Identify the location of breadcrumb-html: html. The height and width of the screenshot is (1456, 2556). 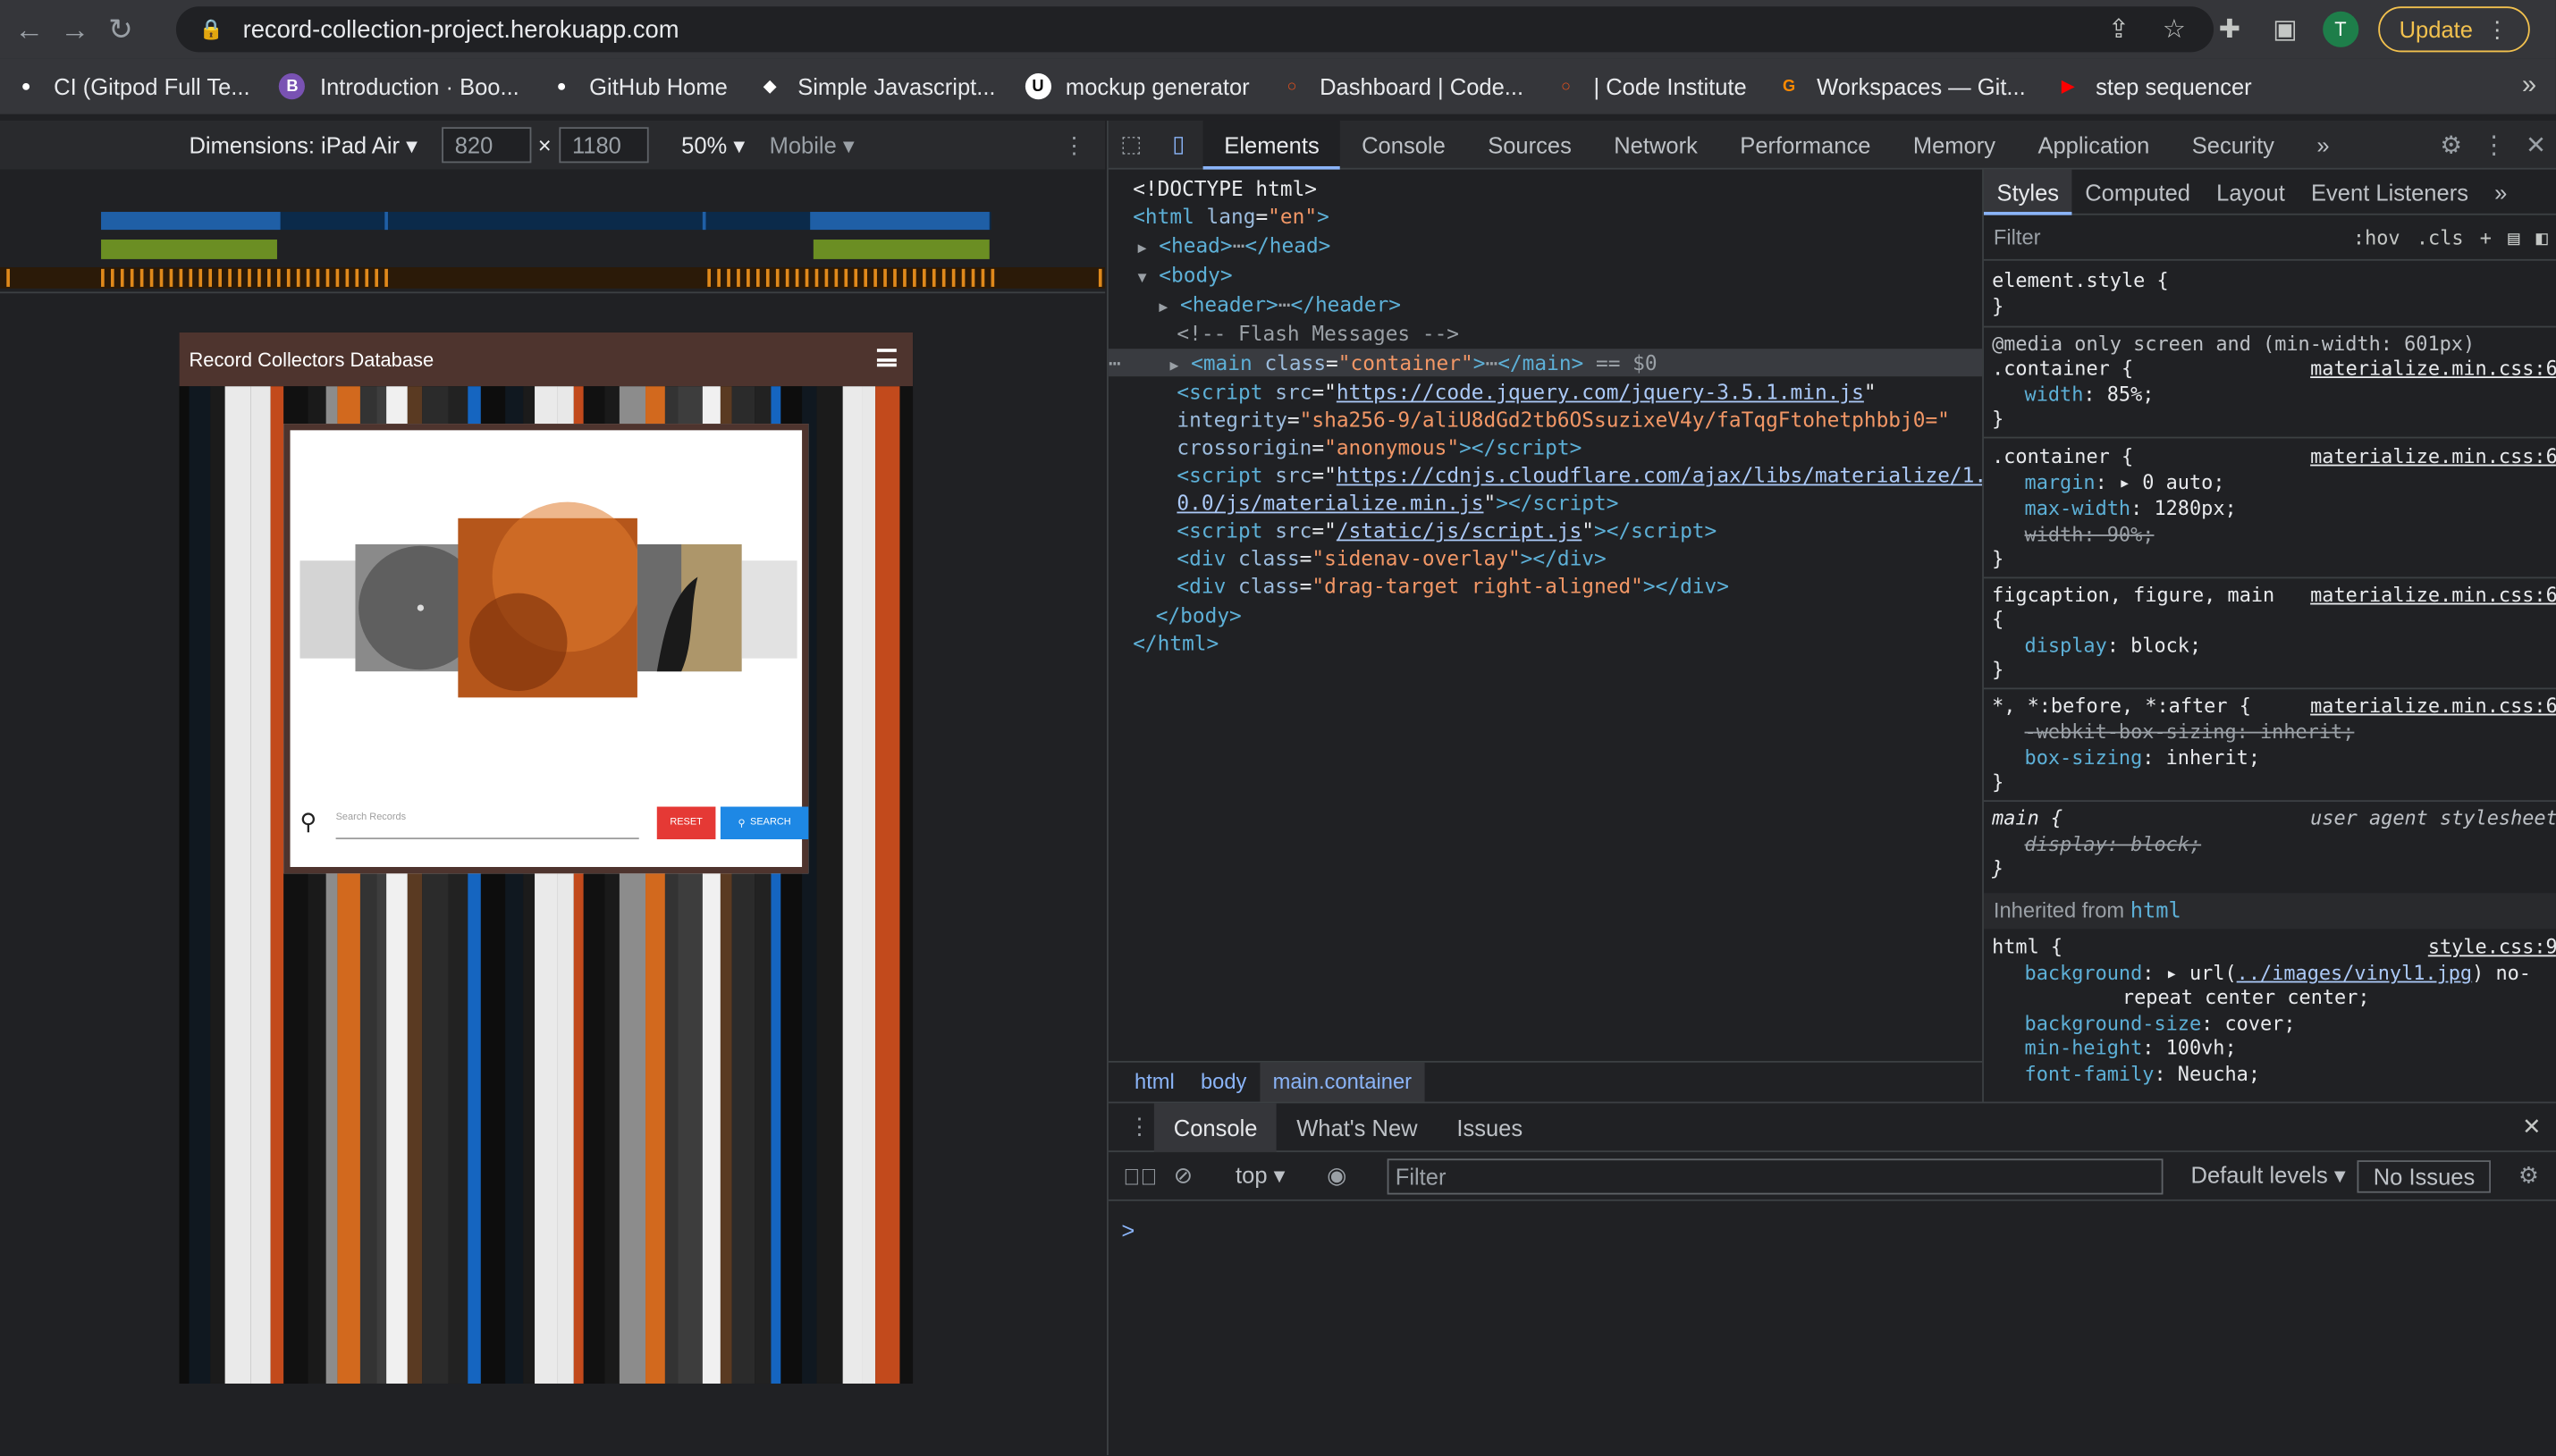
(1154, 1081).